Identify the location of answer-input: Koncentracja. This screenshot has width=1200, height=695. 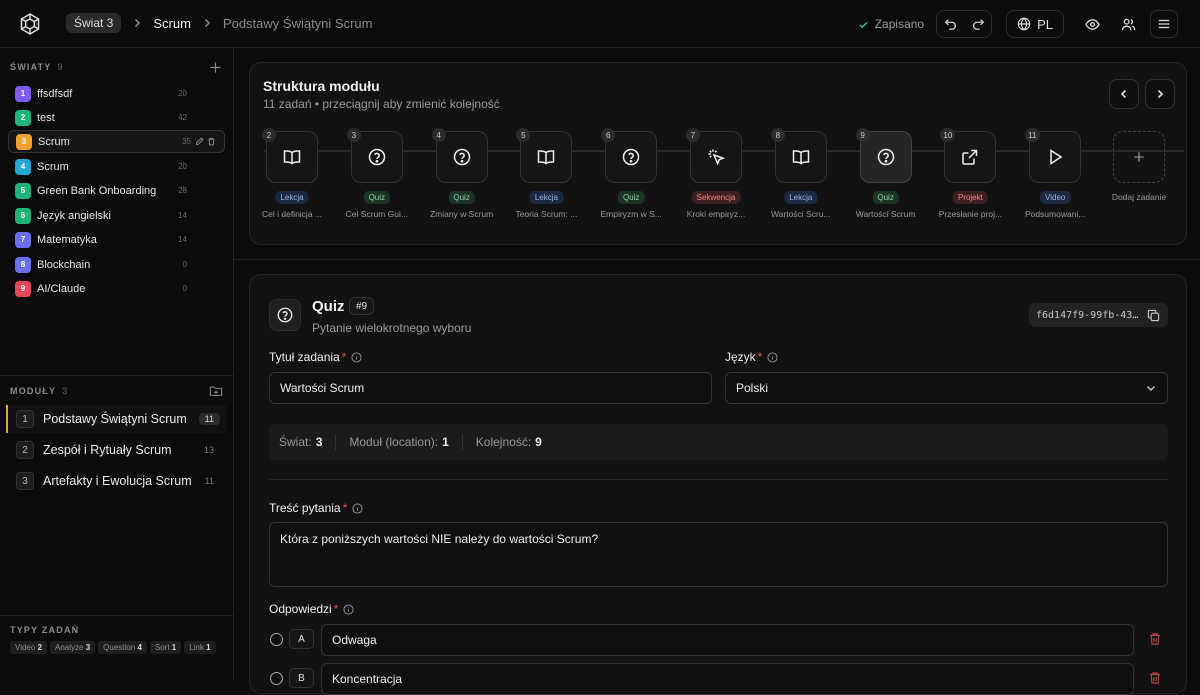
(727, 679).